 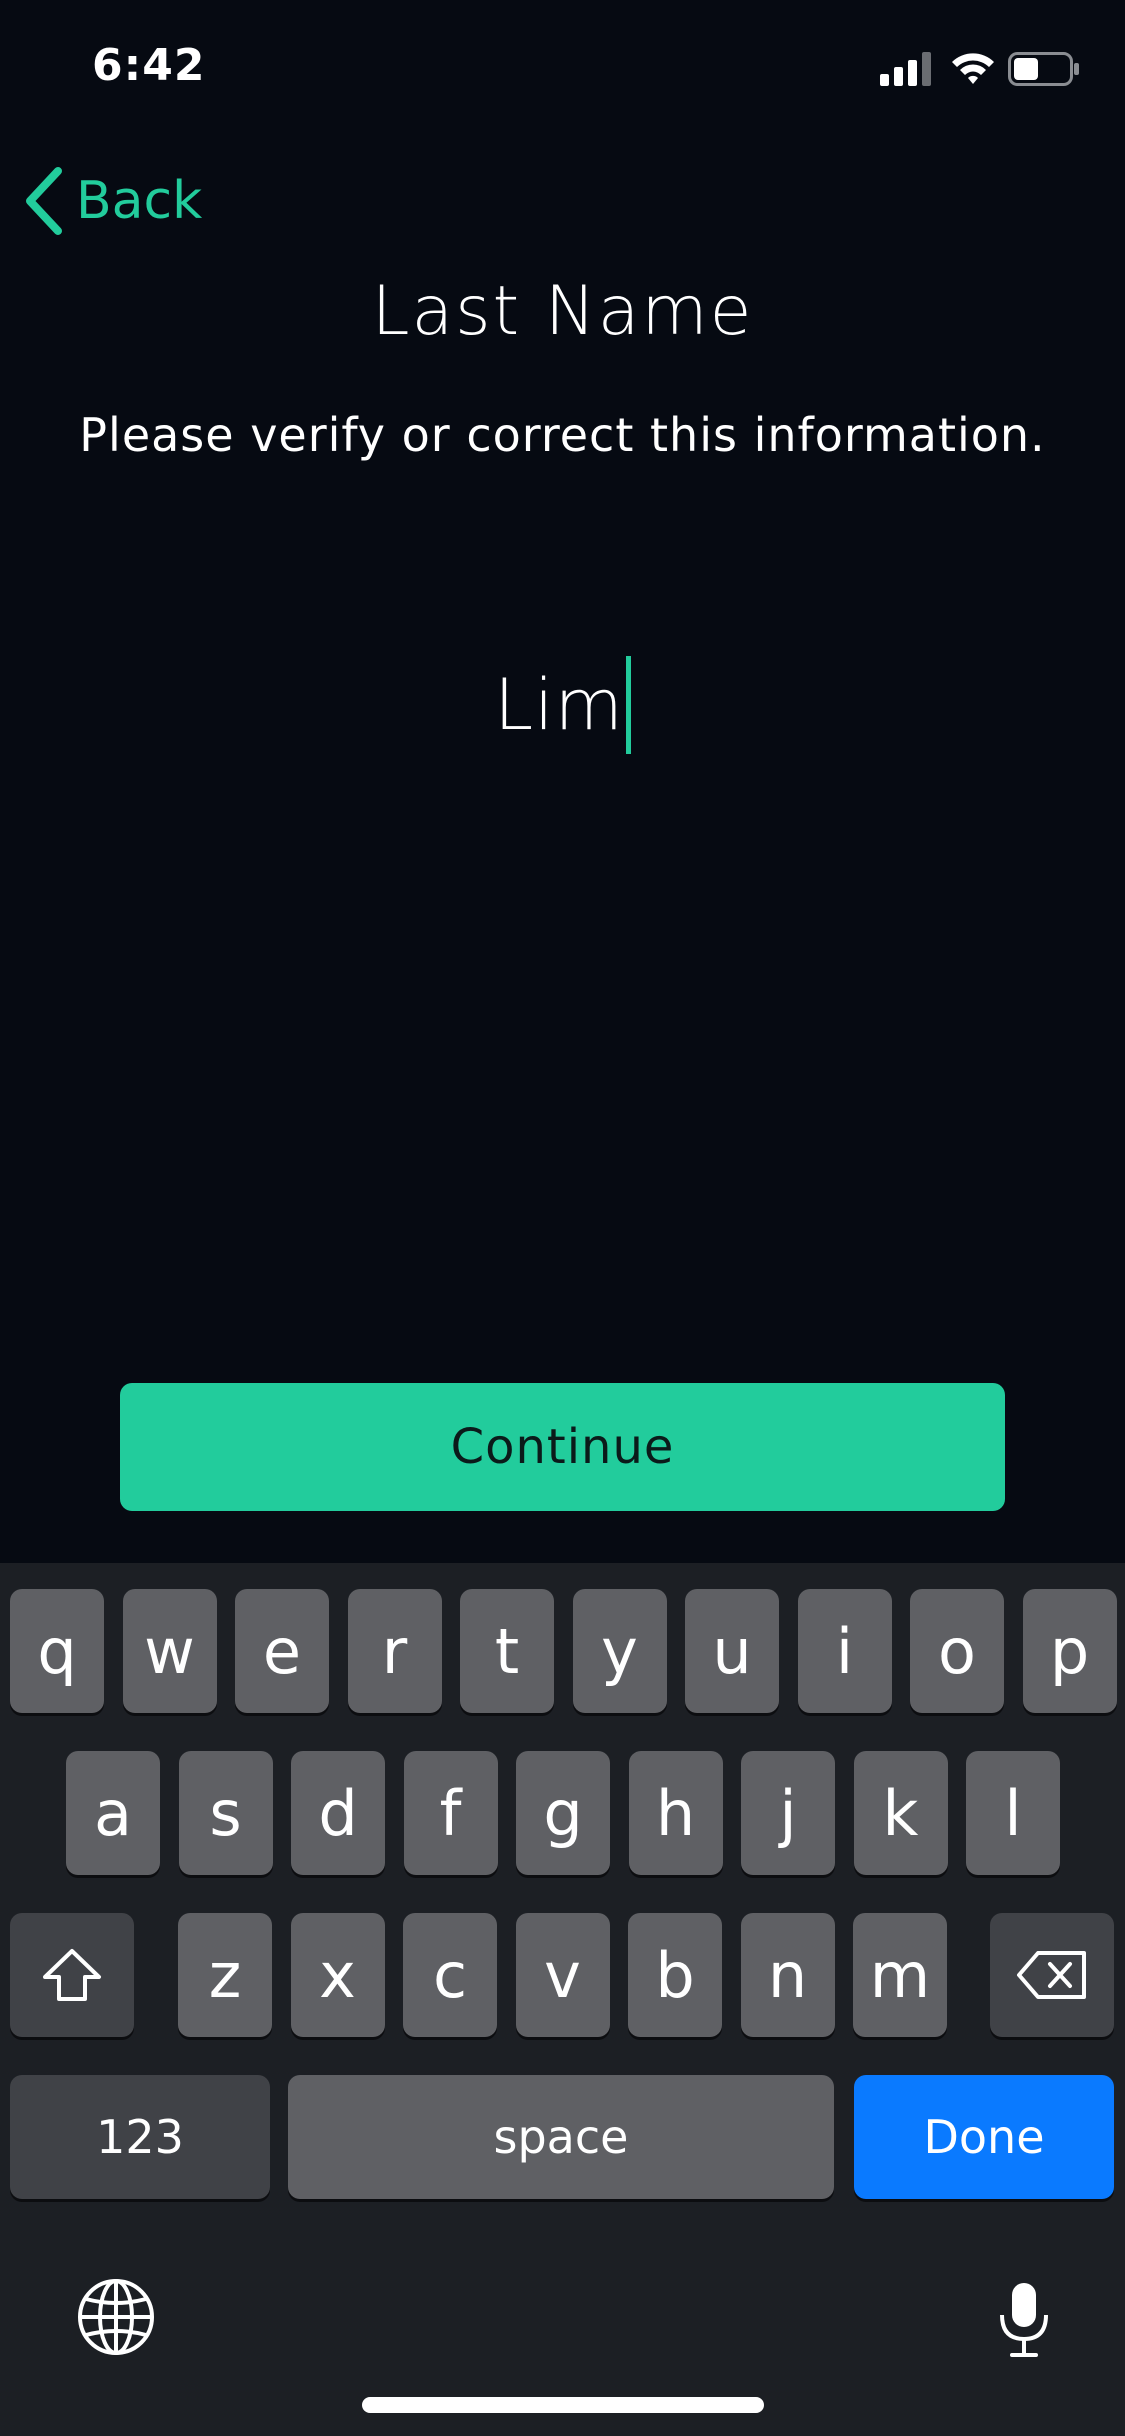 I want to click on key-k: k, so click(x=900, y=1813).